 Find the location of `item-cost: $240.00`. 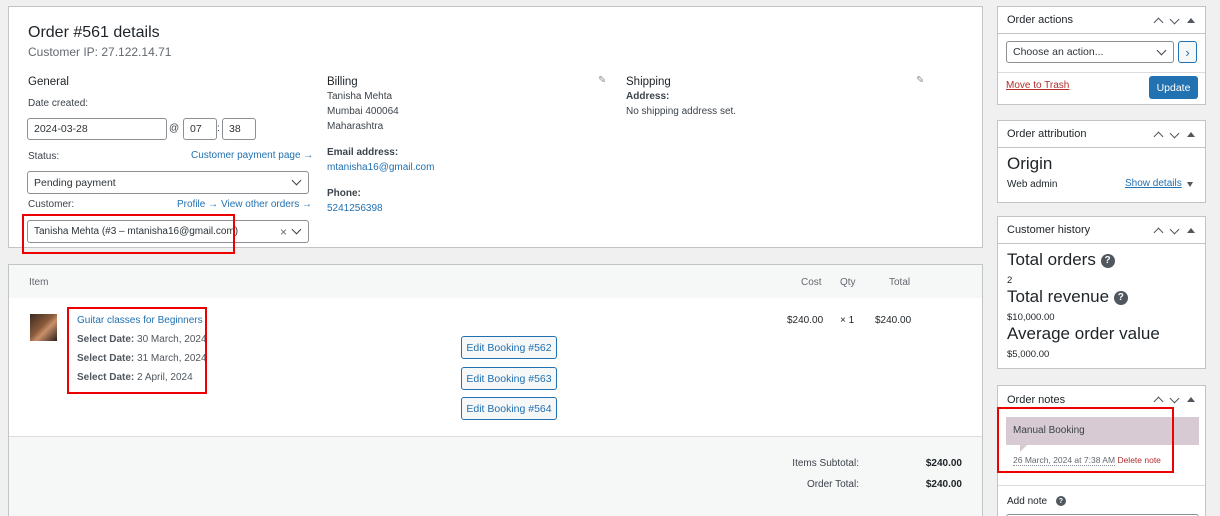

item-cost: $240.00 is located at coordinates (805, 320).